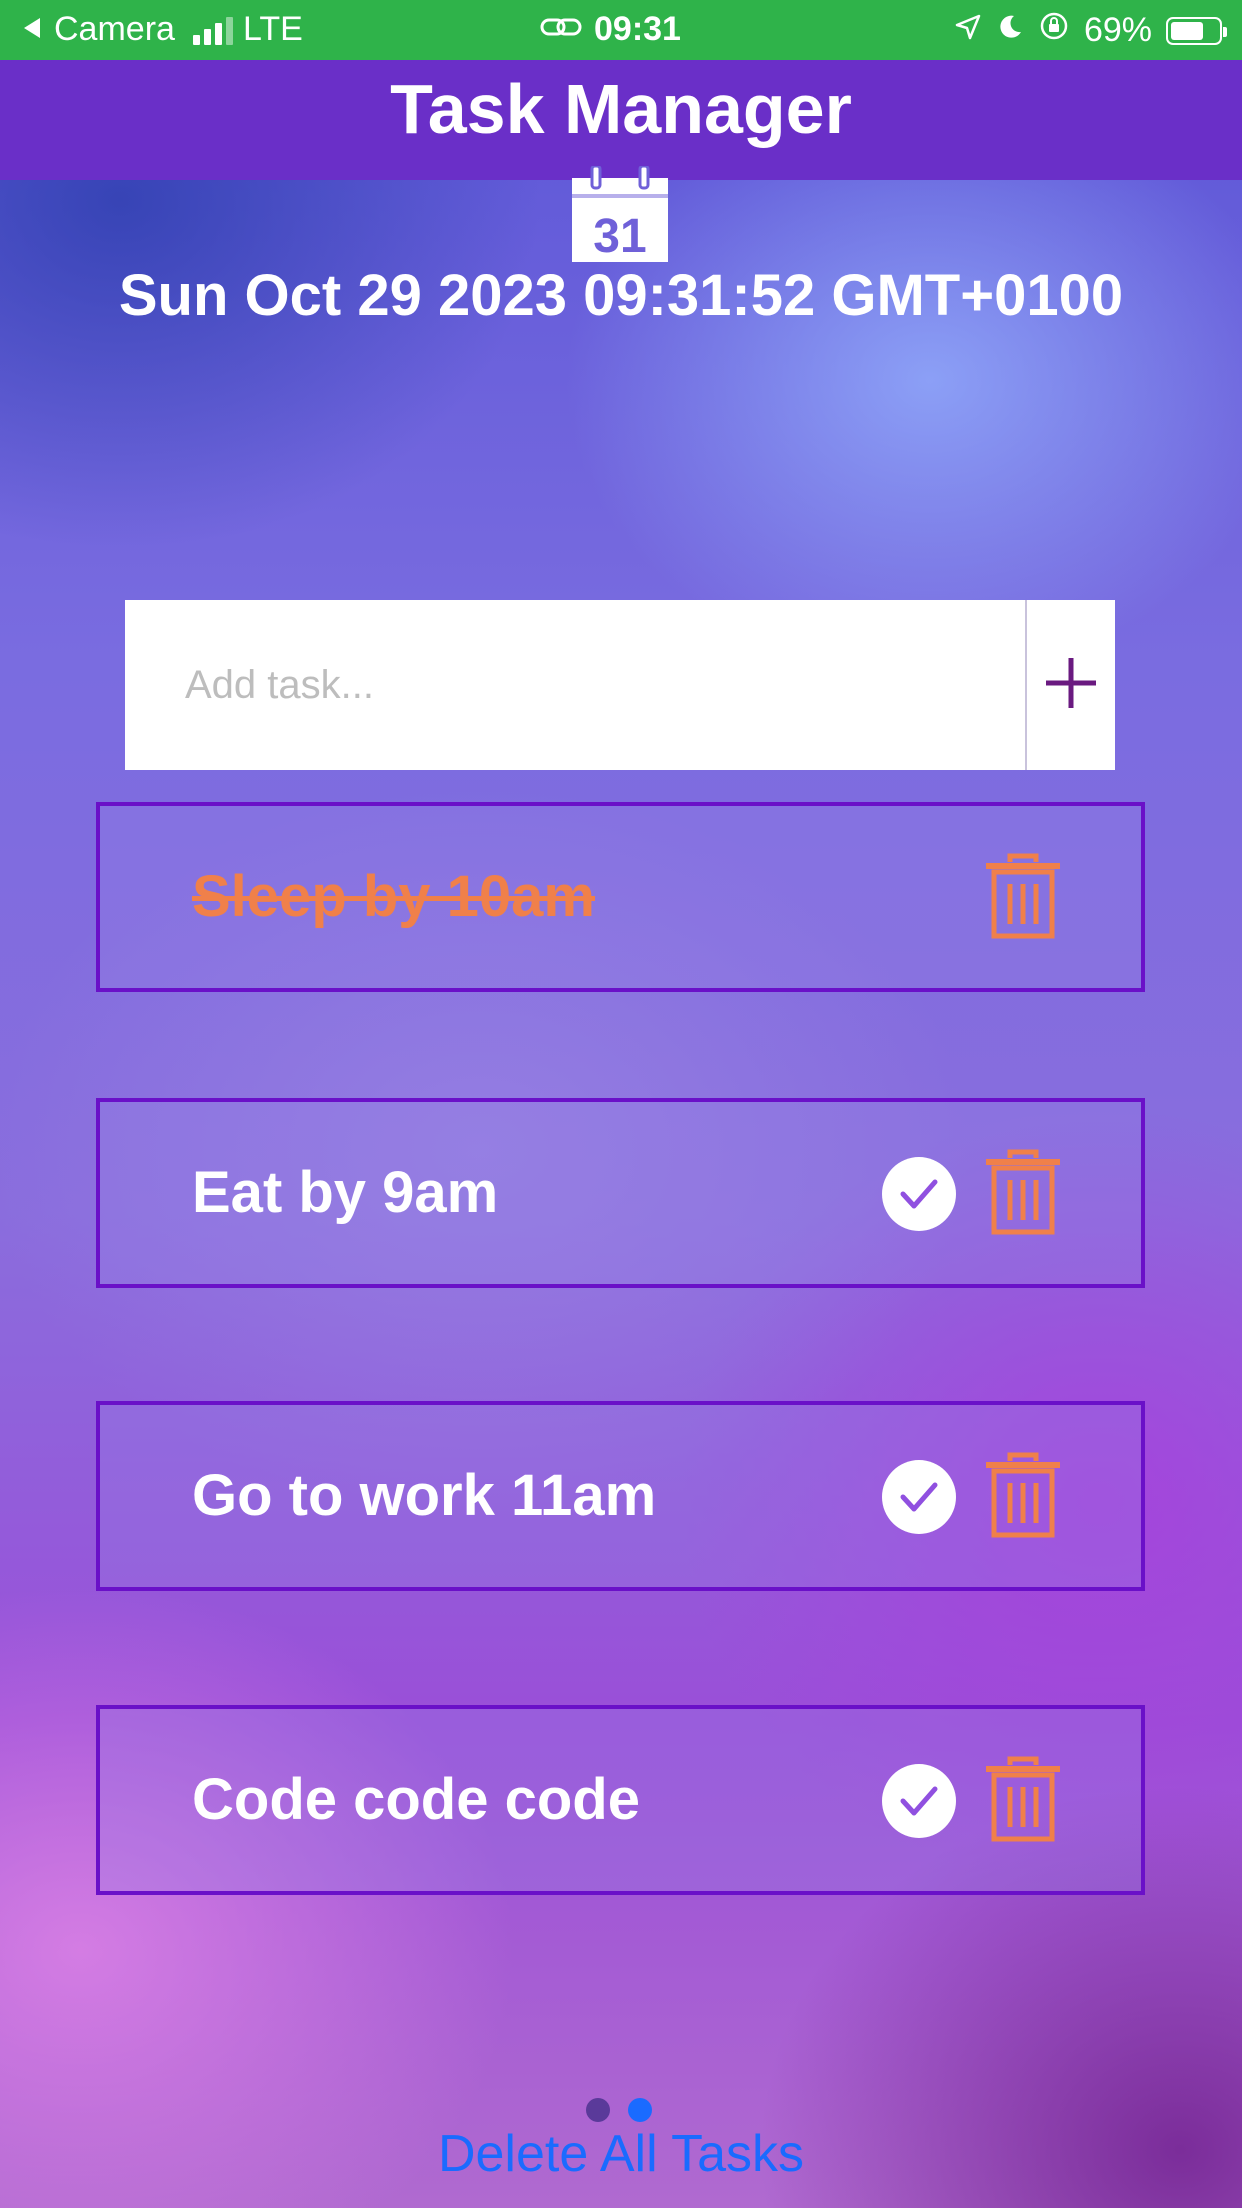 This screenshot has height=2208, width=1242. What do you see at coordinates (393, 897) in the screenshot?
I see `task-label: Sleep by 10am` at bounding box center [393, 897].